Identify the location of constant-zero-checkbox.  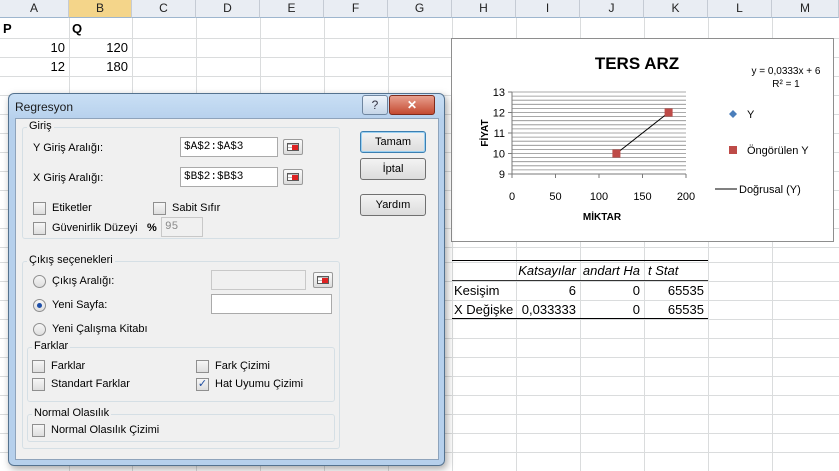
(159, 208).